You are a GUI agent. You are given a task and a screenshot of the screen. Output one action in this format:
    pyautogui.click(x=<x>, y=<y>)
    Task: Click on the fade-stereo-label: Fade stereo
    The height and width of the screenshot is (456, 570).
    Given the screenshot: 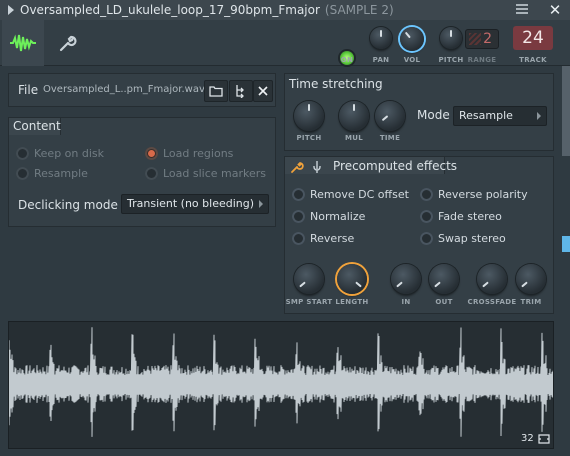 What is the action you would take?
    pyautogui.click(x=470, y=216)
    